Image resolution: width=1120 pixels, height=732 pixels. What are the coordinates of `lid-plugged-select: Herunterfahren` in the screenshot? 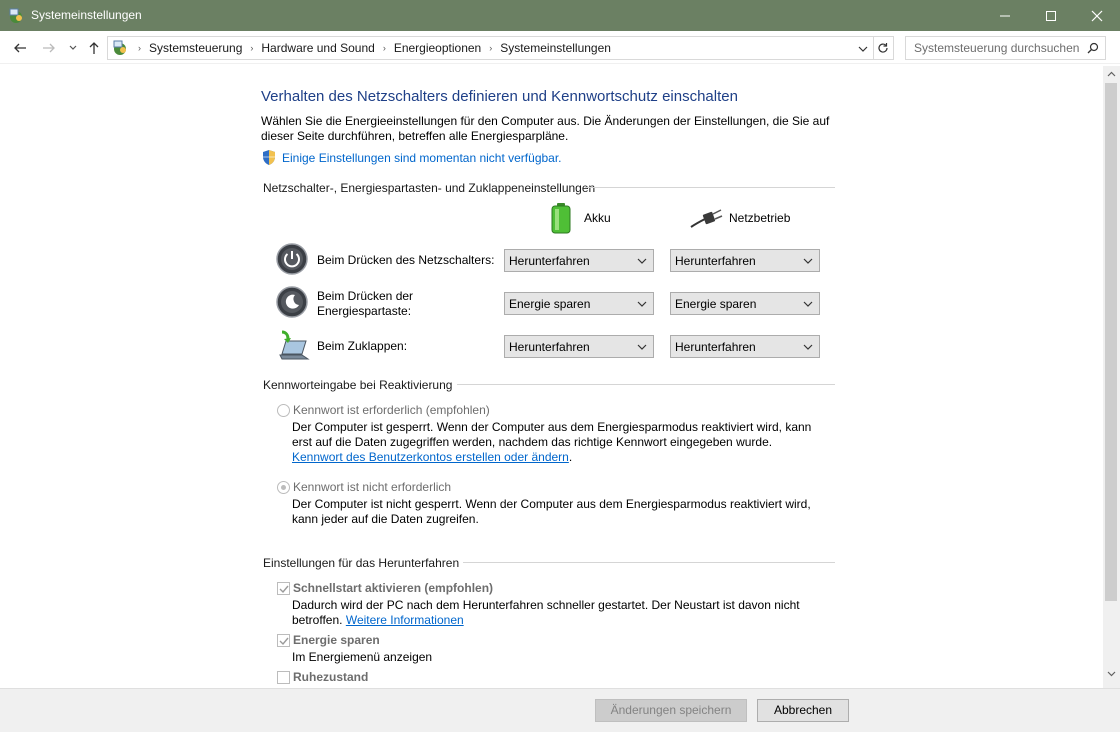 It's located at (745, 346).